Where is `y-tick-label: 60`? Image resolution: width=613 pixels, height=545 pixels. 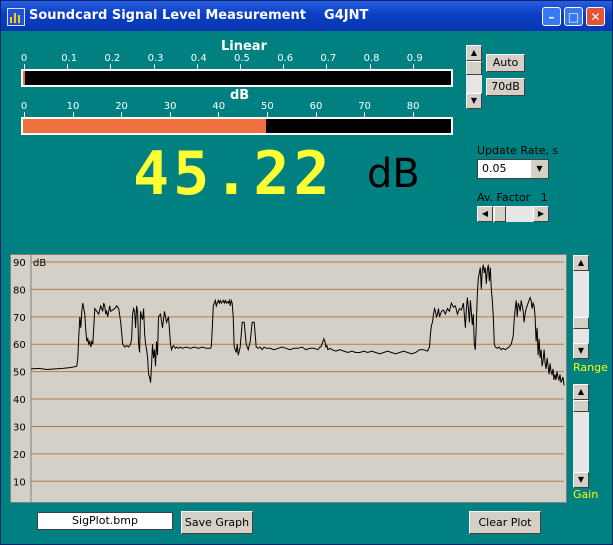
y-tick-label: 60 is located at coordinates (19, 345).